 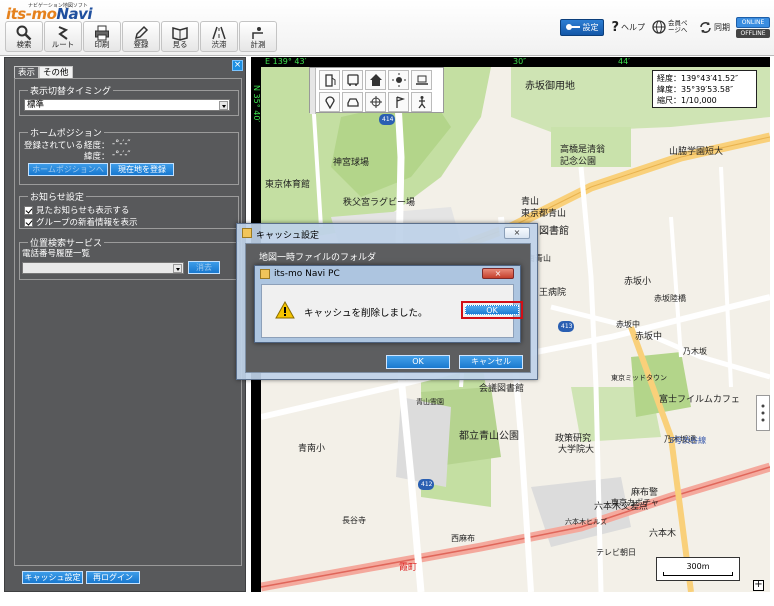 I want to click on cache-ok-button: OK, so click(x=418, y=362).